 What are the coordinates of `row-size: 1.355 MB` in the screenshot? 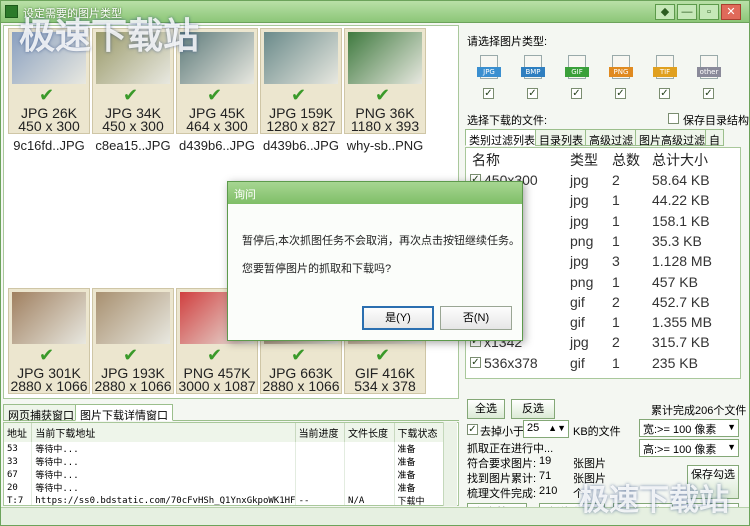 It's located at (682, 322).